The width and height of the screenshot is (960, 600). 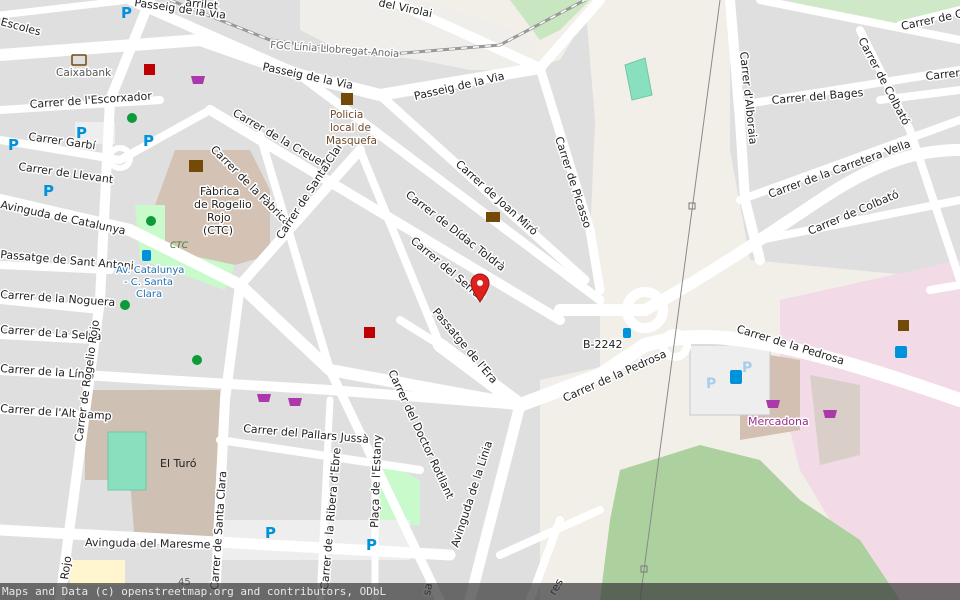 What do you see at coordinates (901, 352) in the screenshot?
I see `fuel-icon` at bounding box center [901, 352].